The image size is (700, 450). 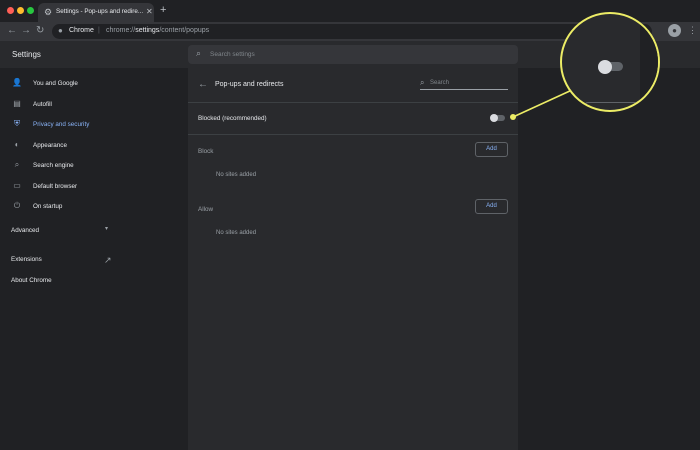 What do you see at coordinates (440, 83) in the screenshot?
I see `site-search-placeholder: Search` at bounding box center [440, 83].